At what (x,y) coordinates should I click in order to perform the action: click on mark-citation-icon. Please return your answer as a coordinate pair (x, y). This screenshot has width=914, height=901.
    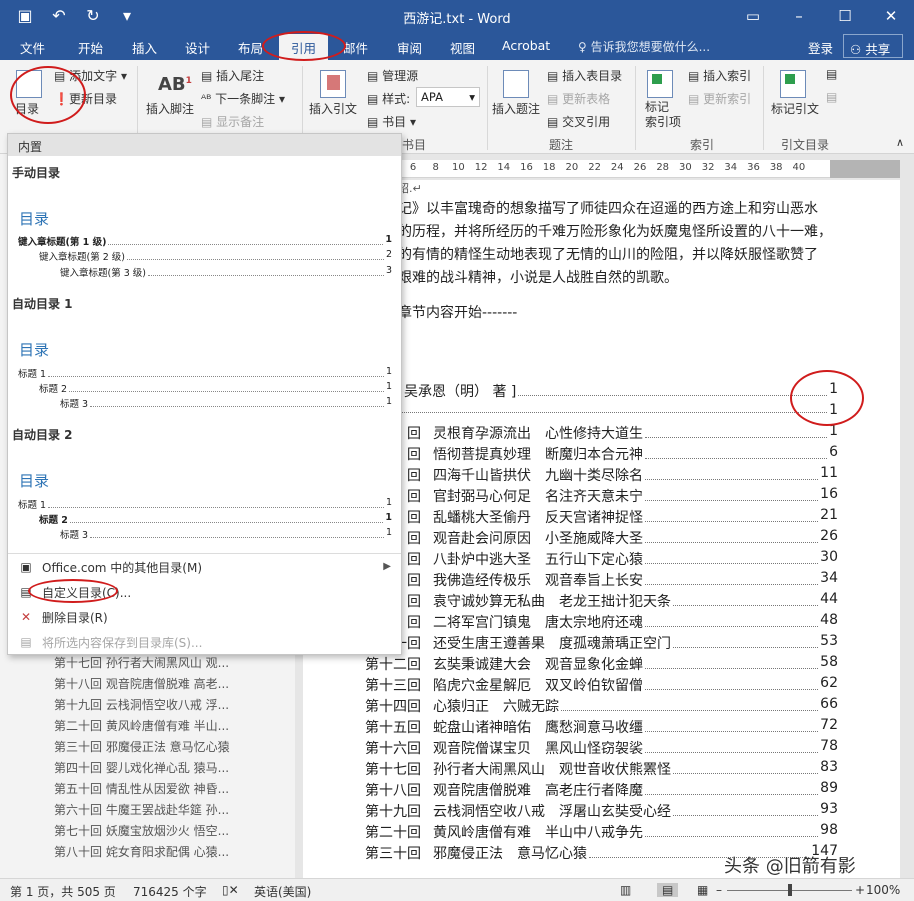
    Looking at the image, I should click on (793, 84).